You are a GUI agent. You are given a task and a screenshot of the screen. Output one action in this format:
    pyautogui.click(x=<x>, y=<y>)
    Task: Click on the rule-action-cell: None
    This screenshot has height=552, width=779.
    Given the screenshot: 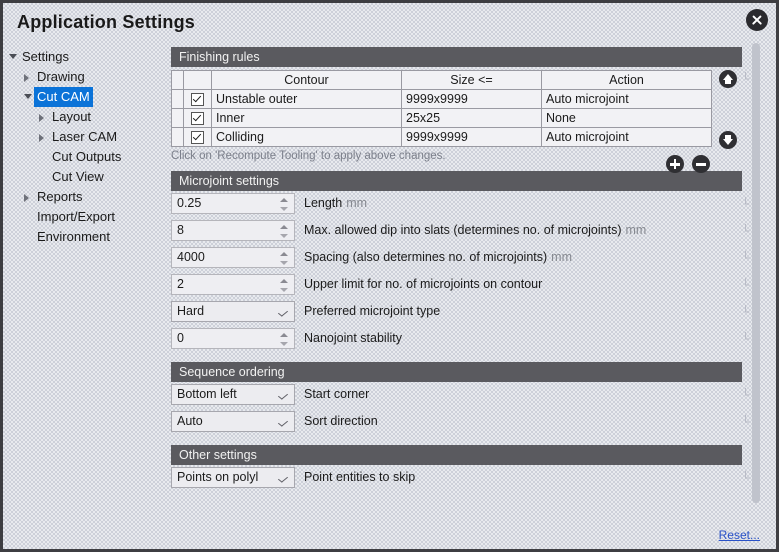 What is the action you would take?
    pyautogui.click(x=626, y=118)
    